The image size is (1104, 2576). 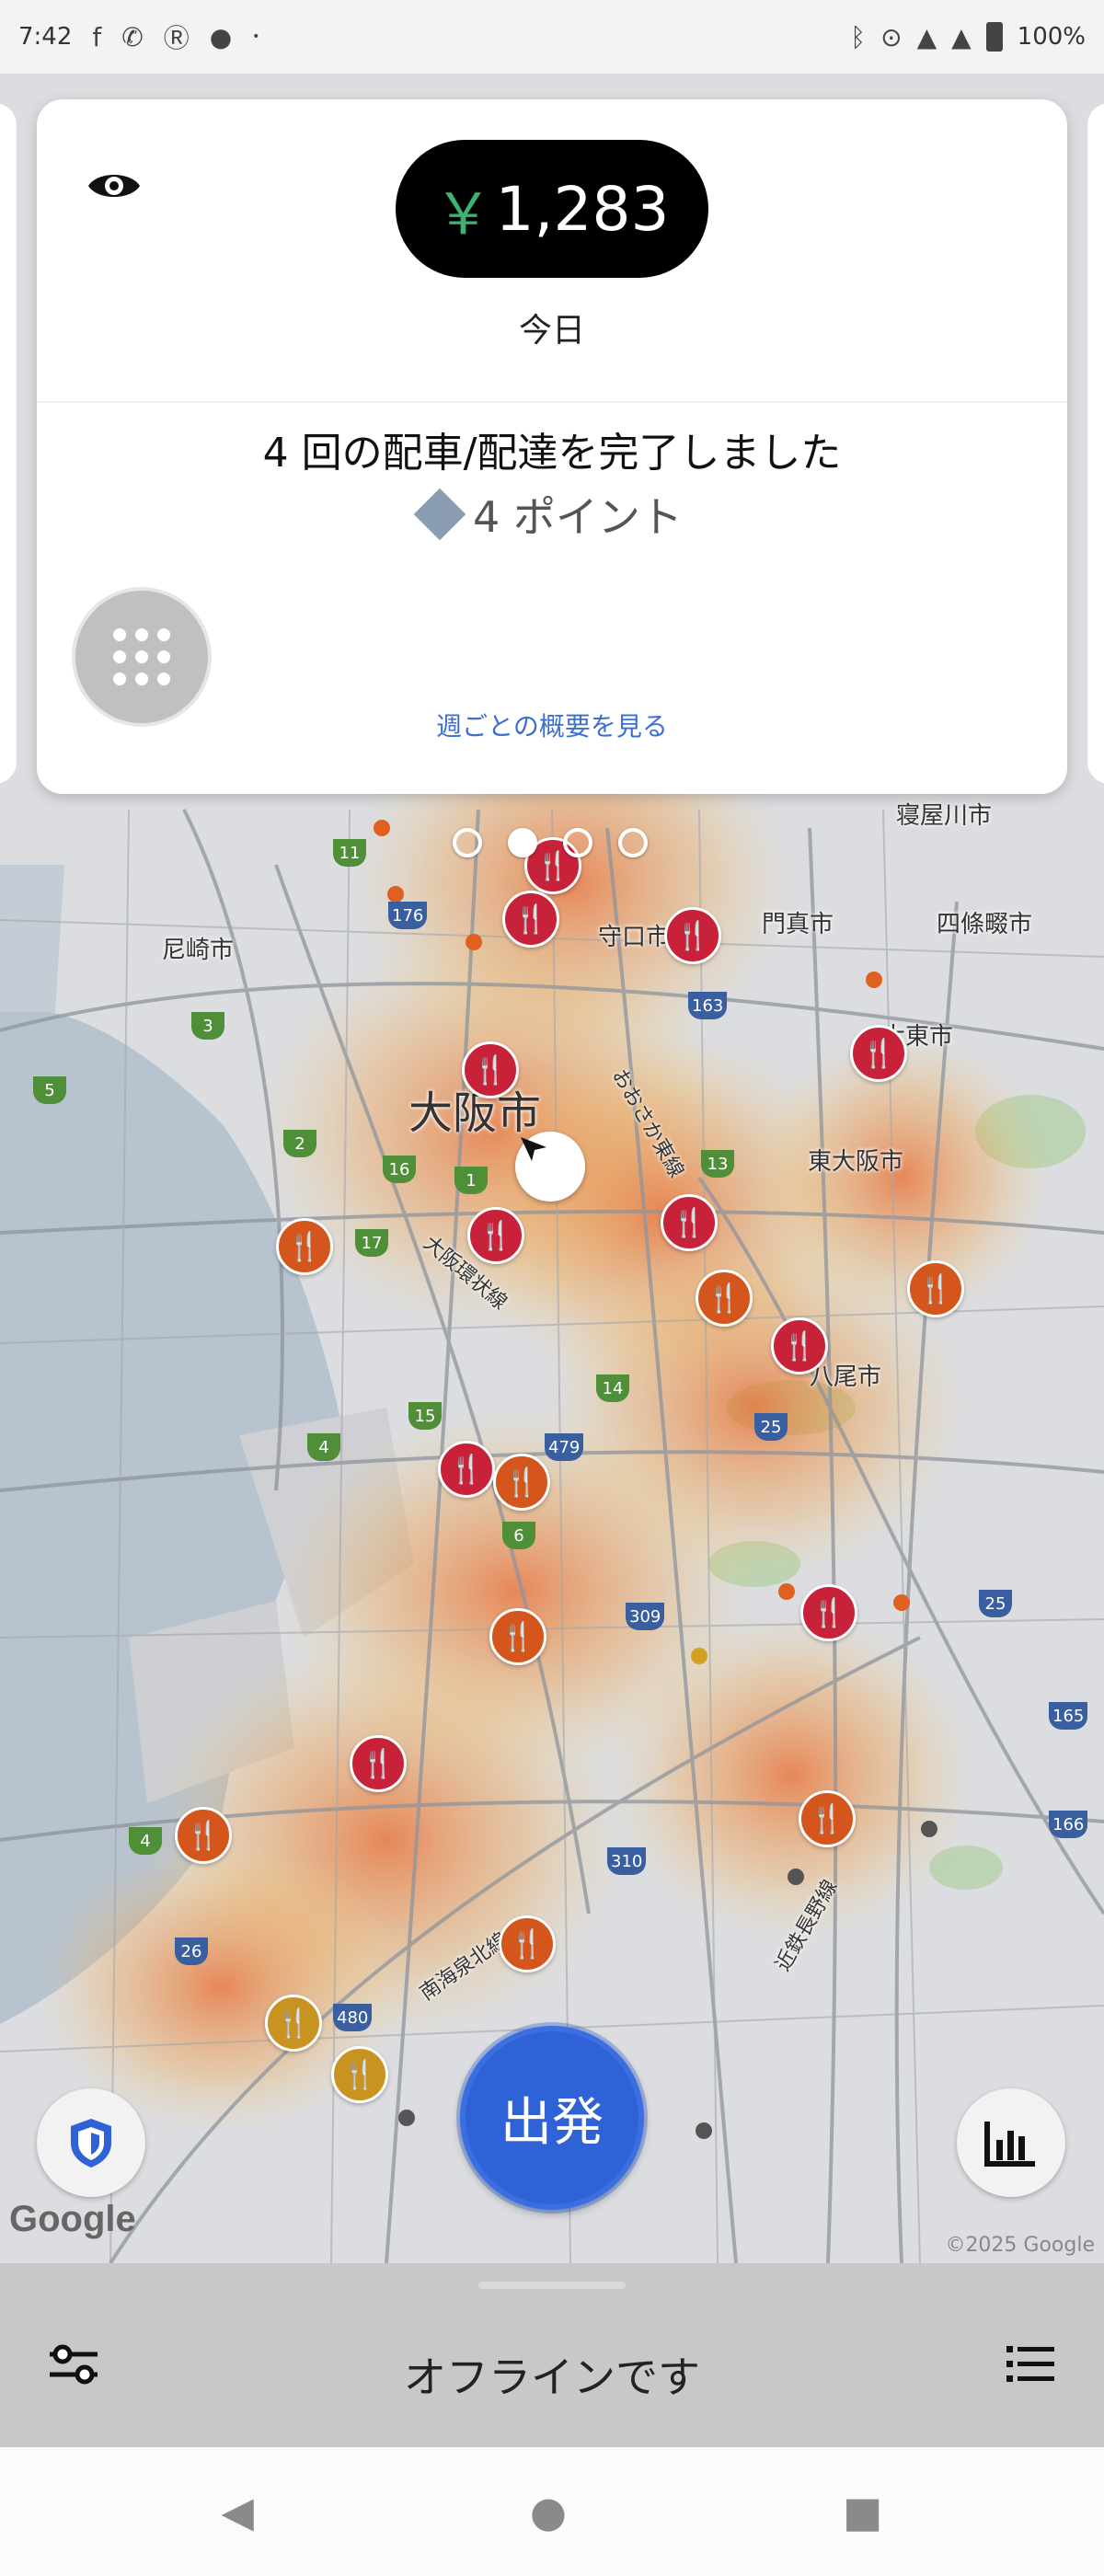 I want to click on route-shield: 166, so click(x=1068, y=1824).